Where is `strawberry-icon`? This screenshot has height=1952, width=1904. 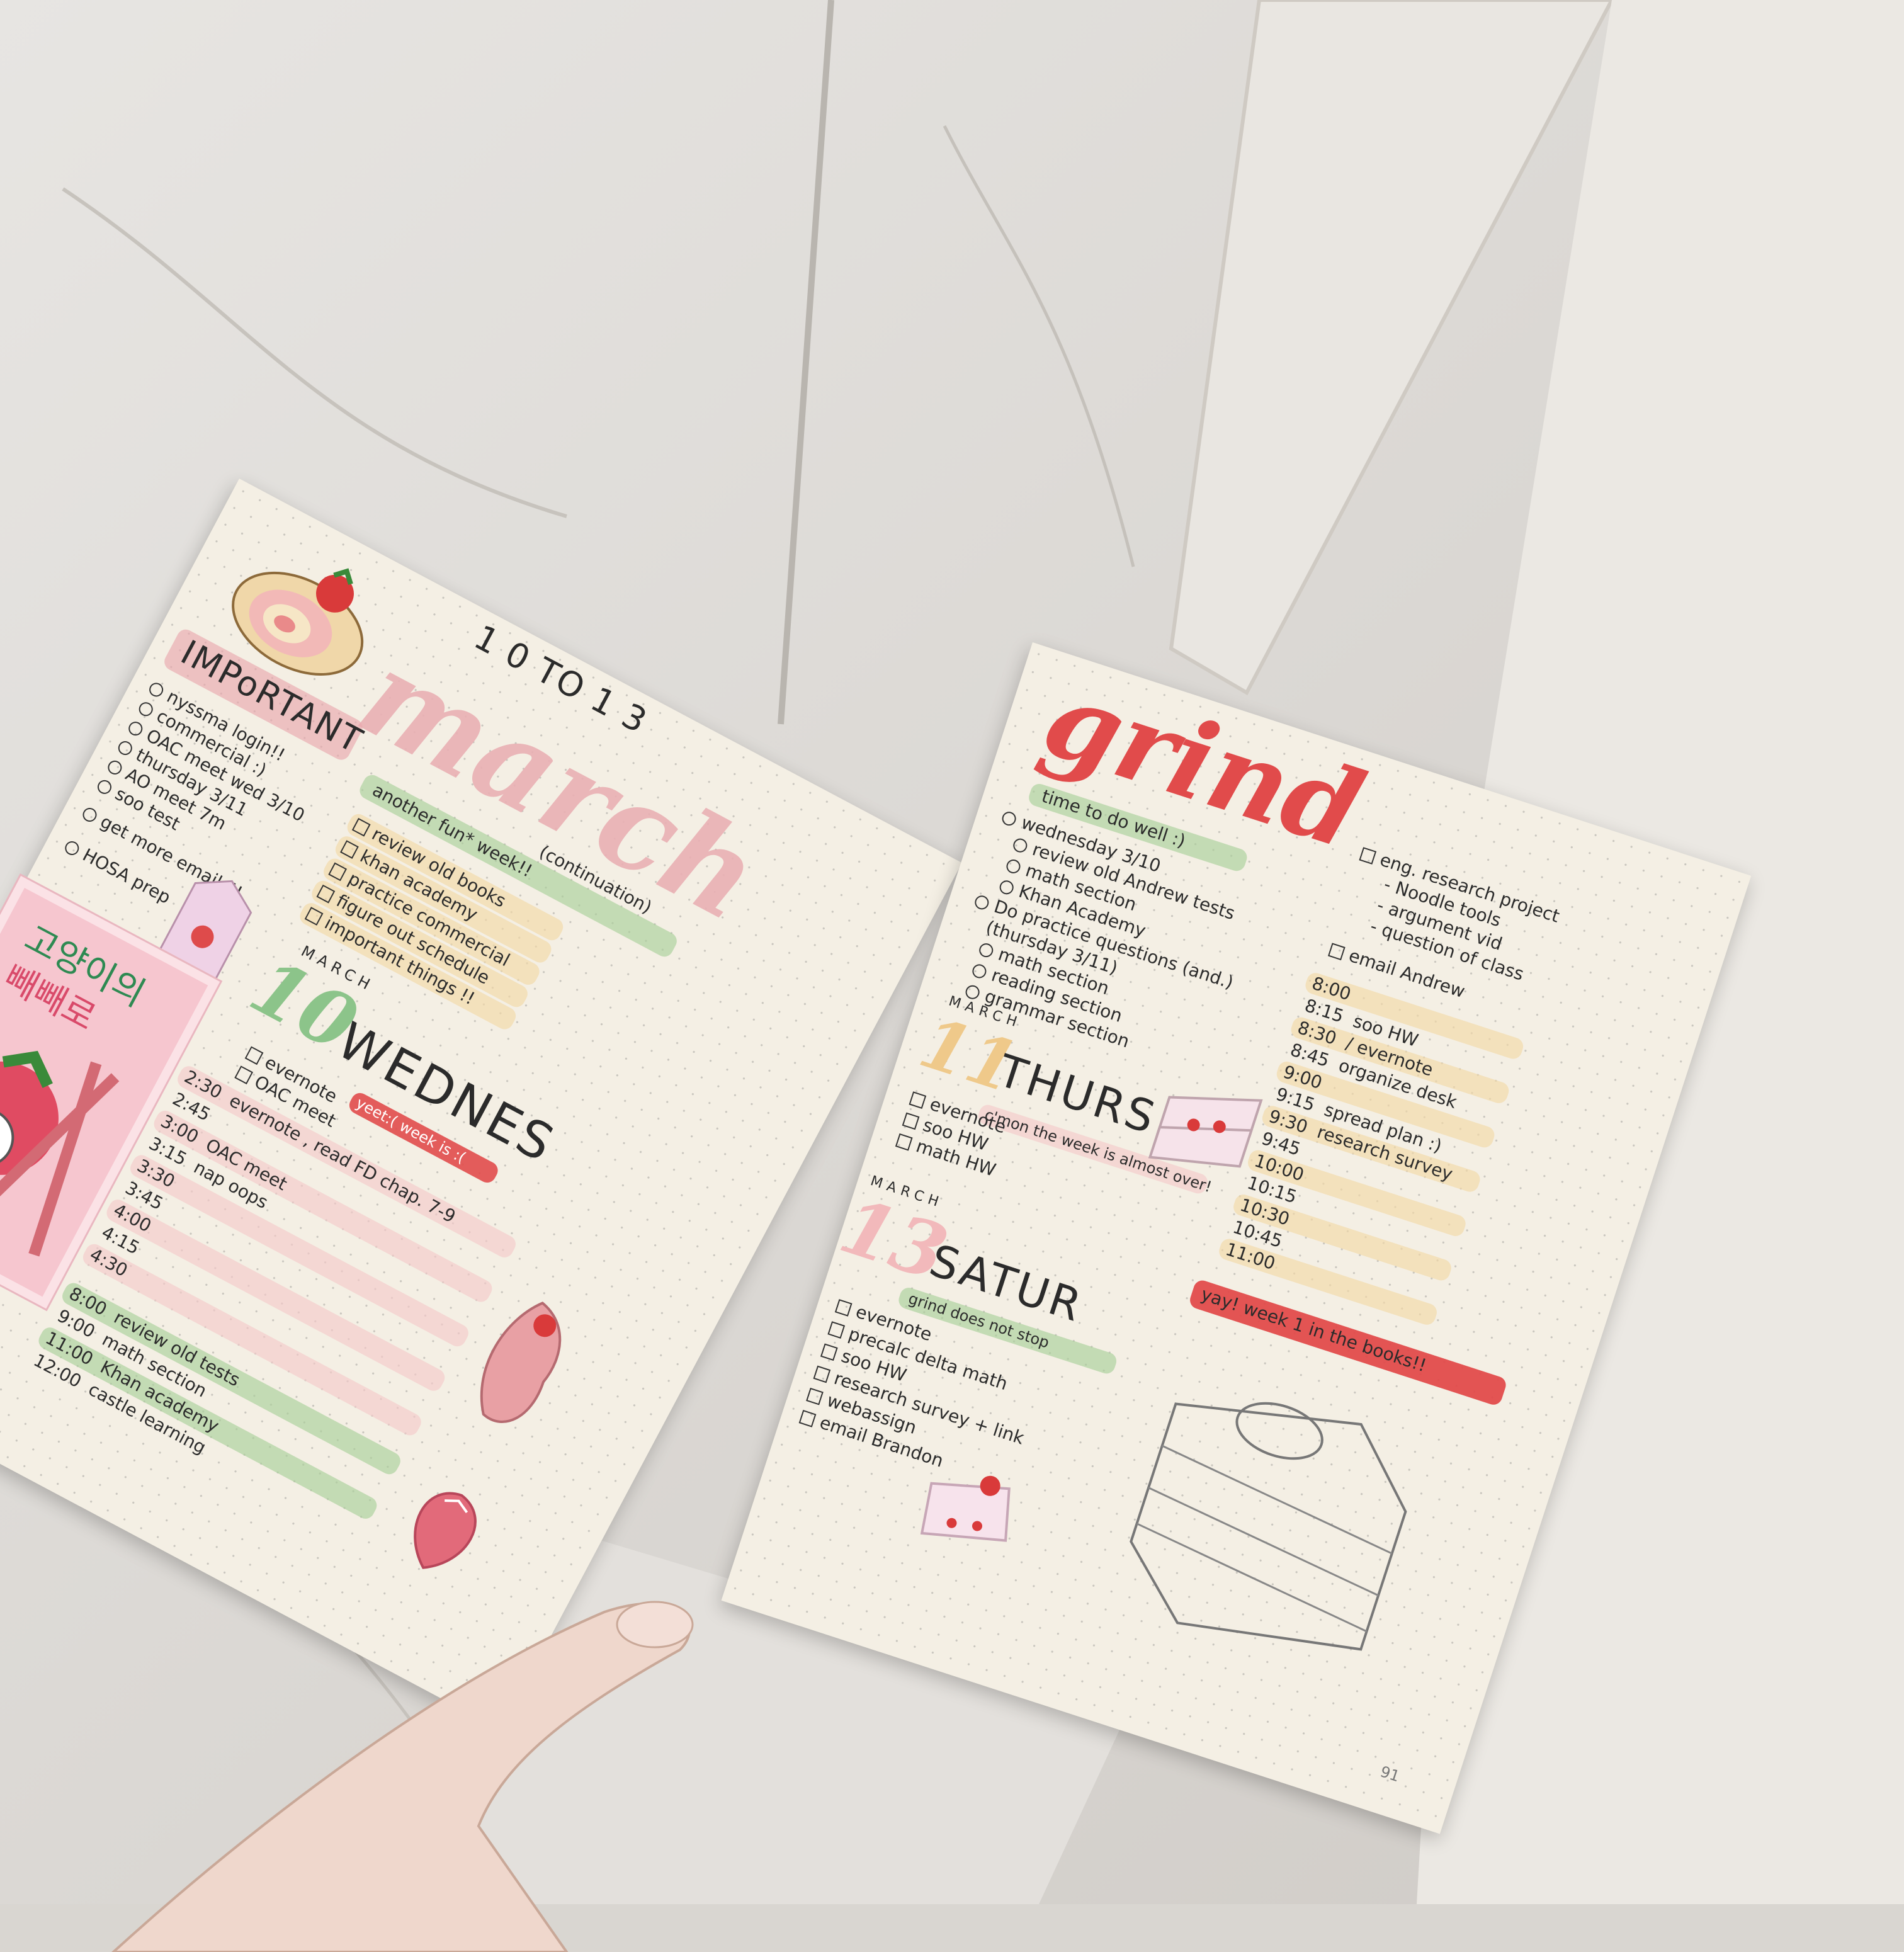 strawberry-icon is located at coordinates (445, 1530).